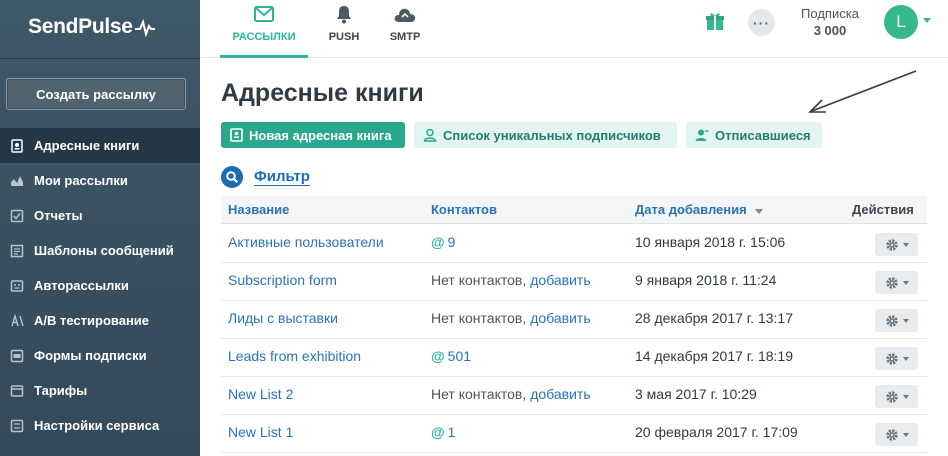  I want to click on contacts-count-link: 1, so click(452, 432).